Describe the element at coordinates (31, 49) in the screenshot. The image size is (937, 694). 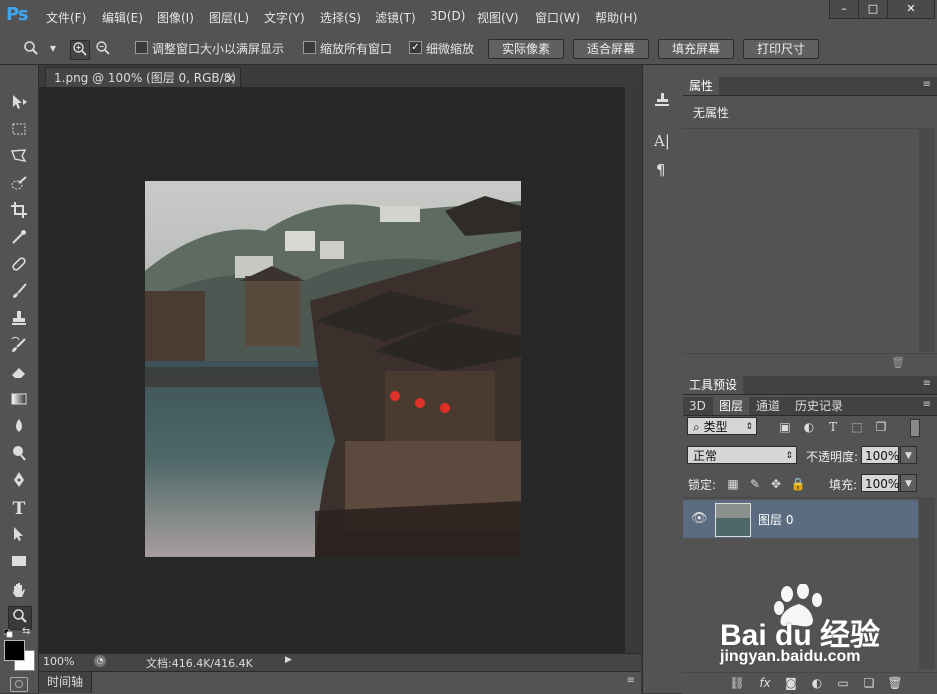
I see `zoom-tool-icon` at that location.